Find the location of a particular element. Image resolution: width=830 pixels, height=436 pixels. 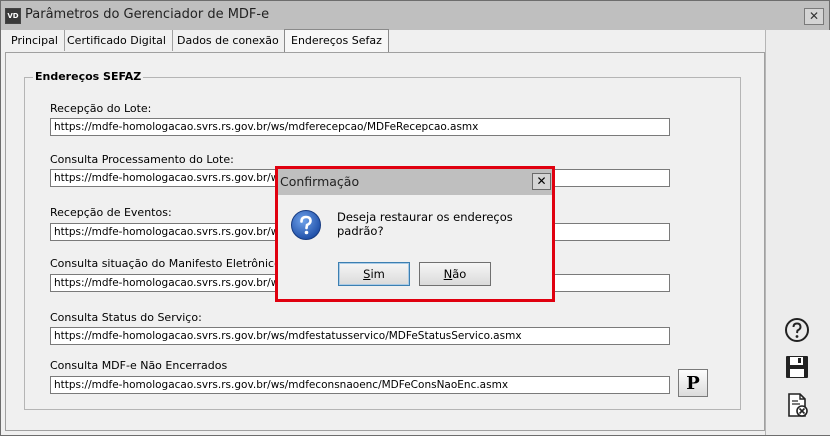

tab-certificado-digital: Certificado Digital is located at coordinates (117, 40).